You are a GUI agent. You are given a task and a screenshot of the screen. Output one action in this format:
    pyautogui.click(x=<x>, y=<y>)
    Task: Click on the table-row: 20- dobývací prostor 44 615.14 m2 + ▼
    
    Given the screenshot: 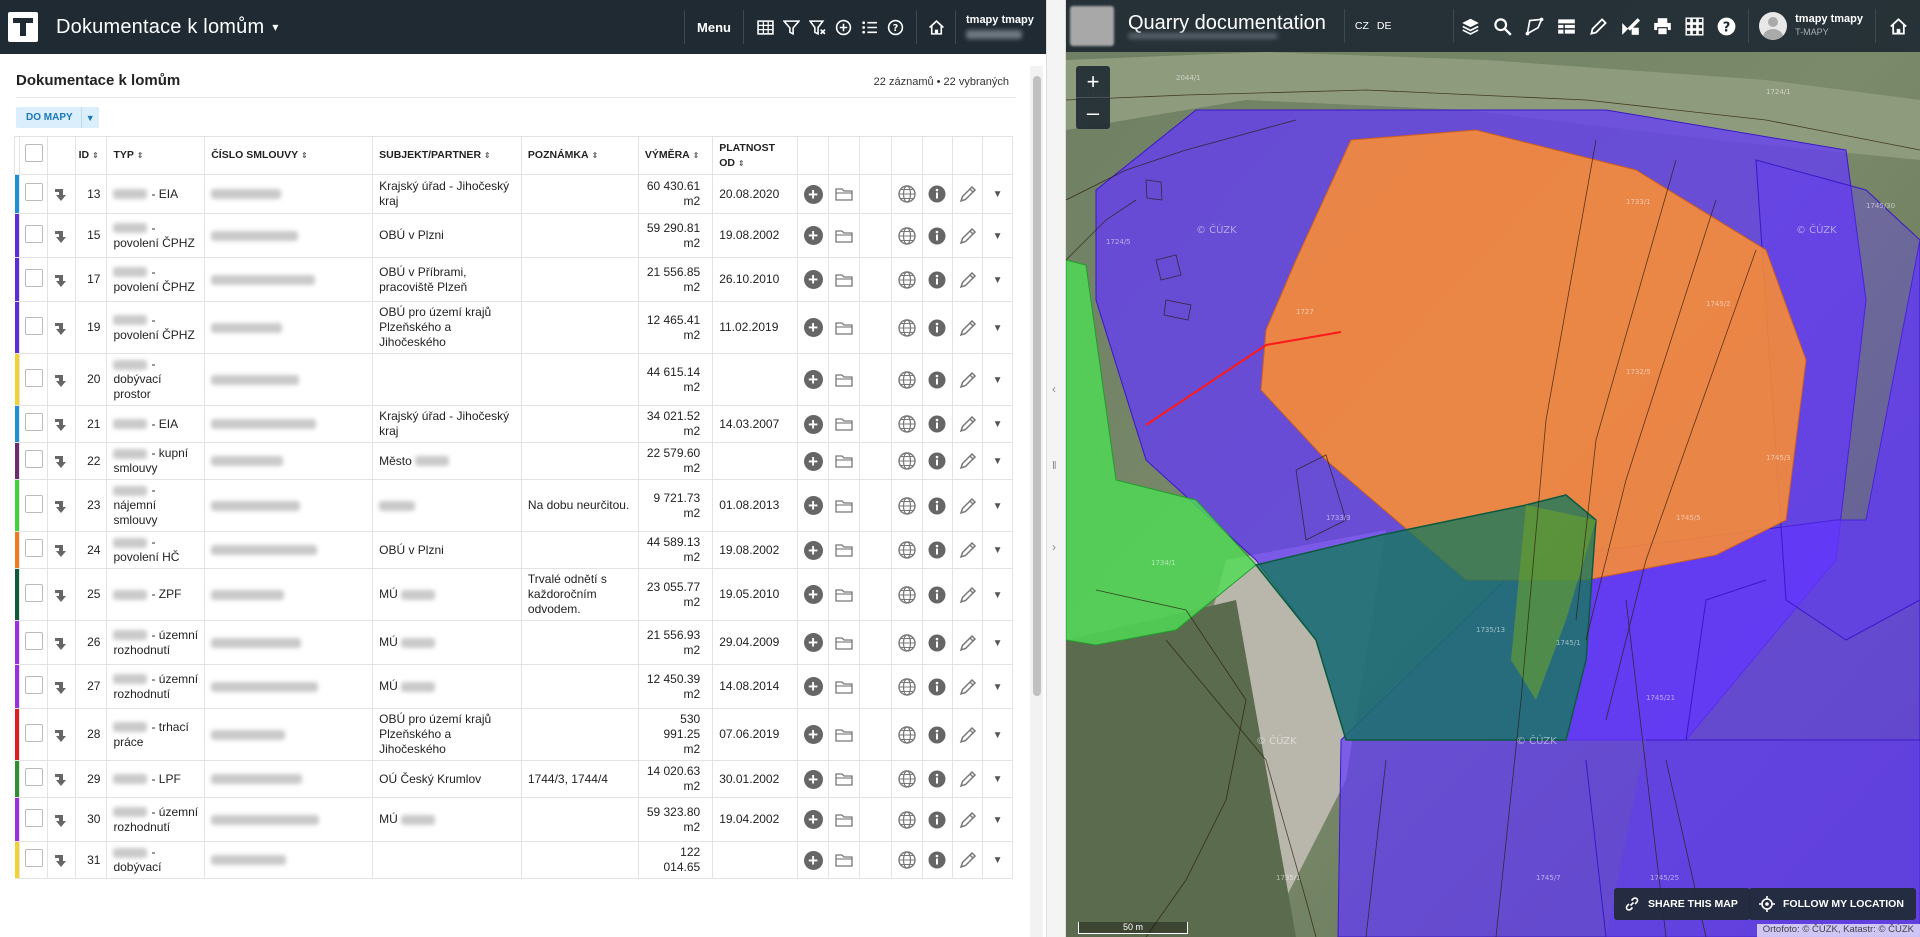 What is the action you would take?
    pyautogui.click(x=513, y=379)
    